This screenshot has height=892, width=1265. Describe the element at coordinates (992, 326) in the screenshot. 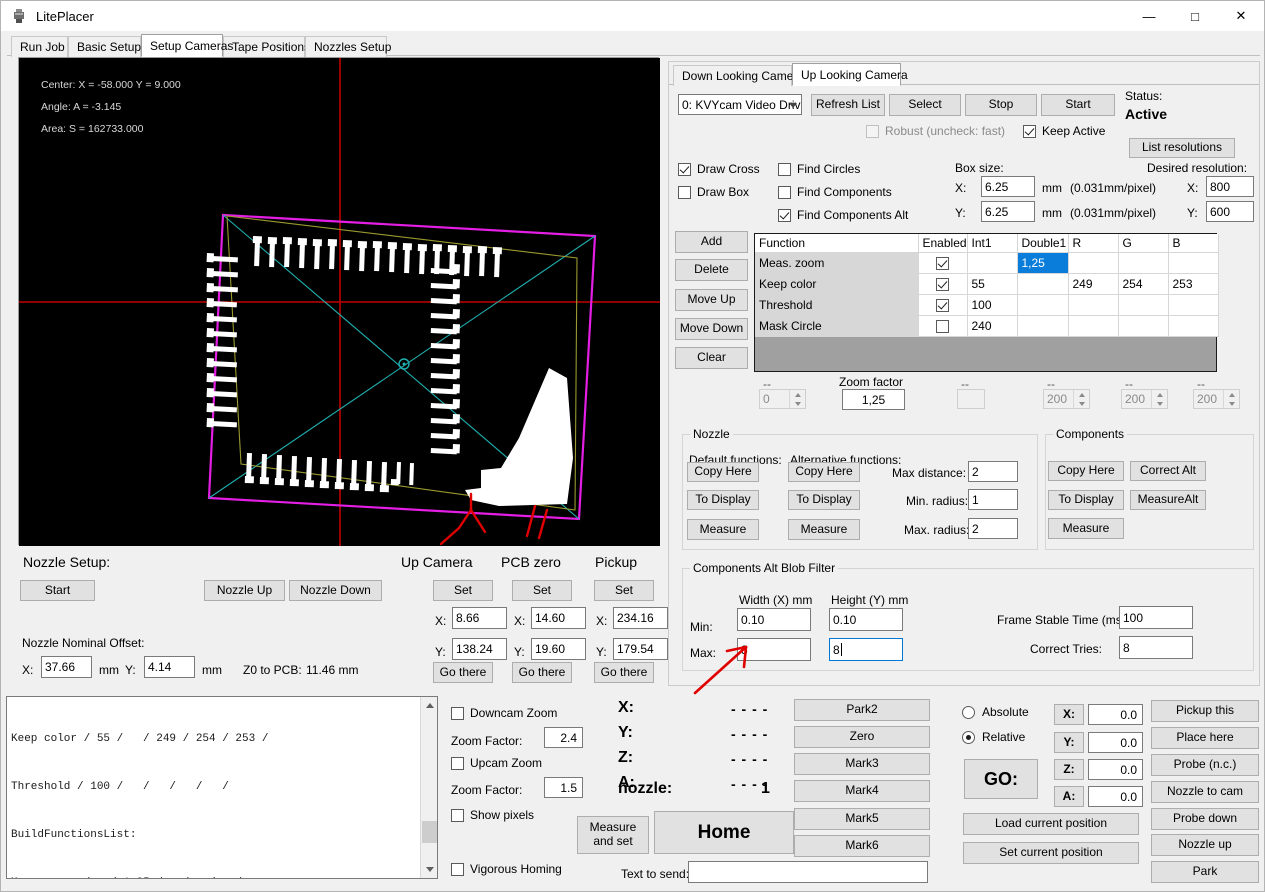

I see `row3-int1: 240` at that location.